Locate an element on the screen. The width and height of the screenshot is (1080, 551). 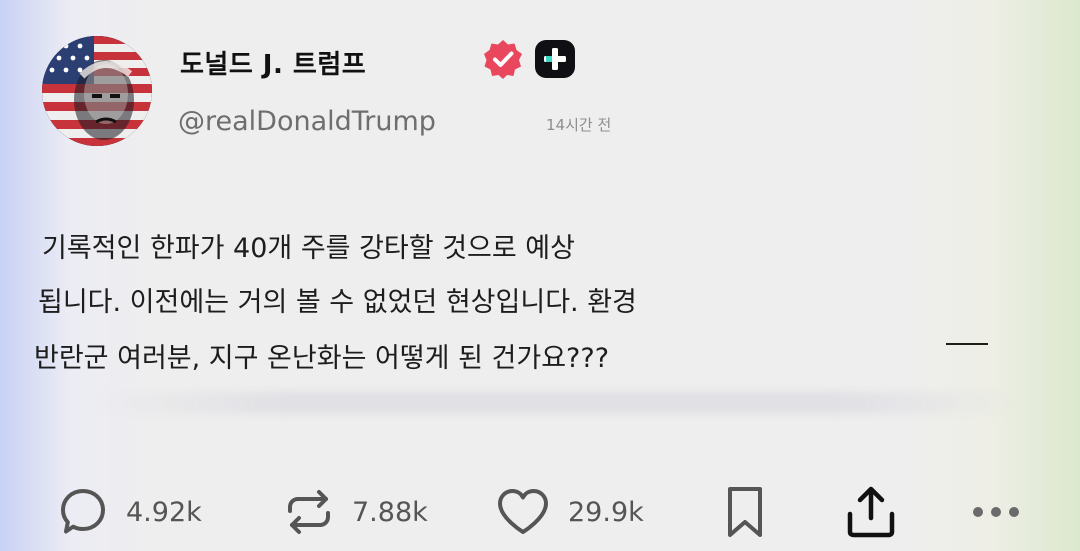
post-text-line-3: 반란군 여러분, 지구 온난화는 어떻게 된 건가요??? is located at coordinates (322, 358).